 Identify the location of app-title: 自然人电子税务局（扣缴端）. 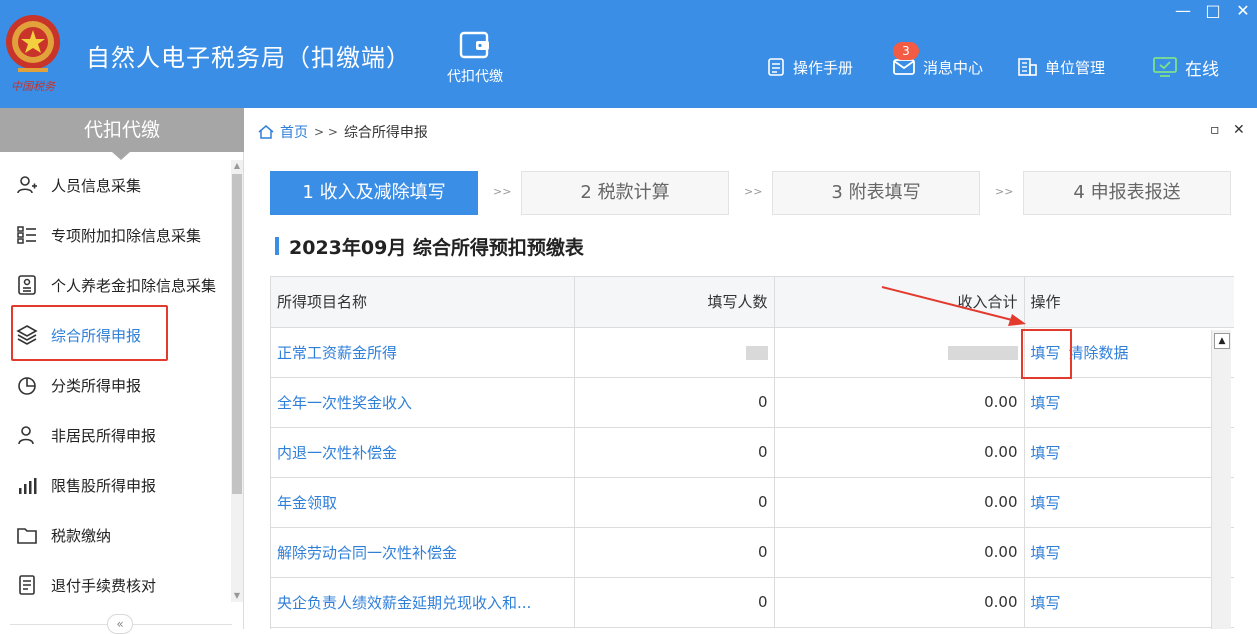
(248, 58).